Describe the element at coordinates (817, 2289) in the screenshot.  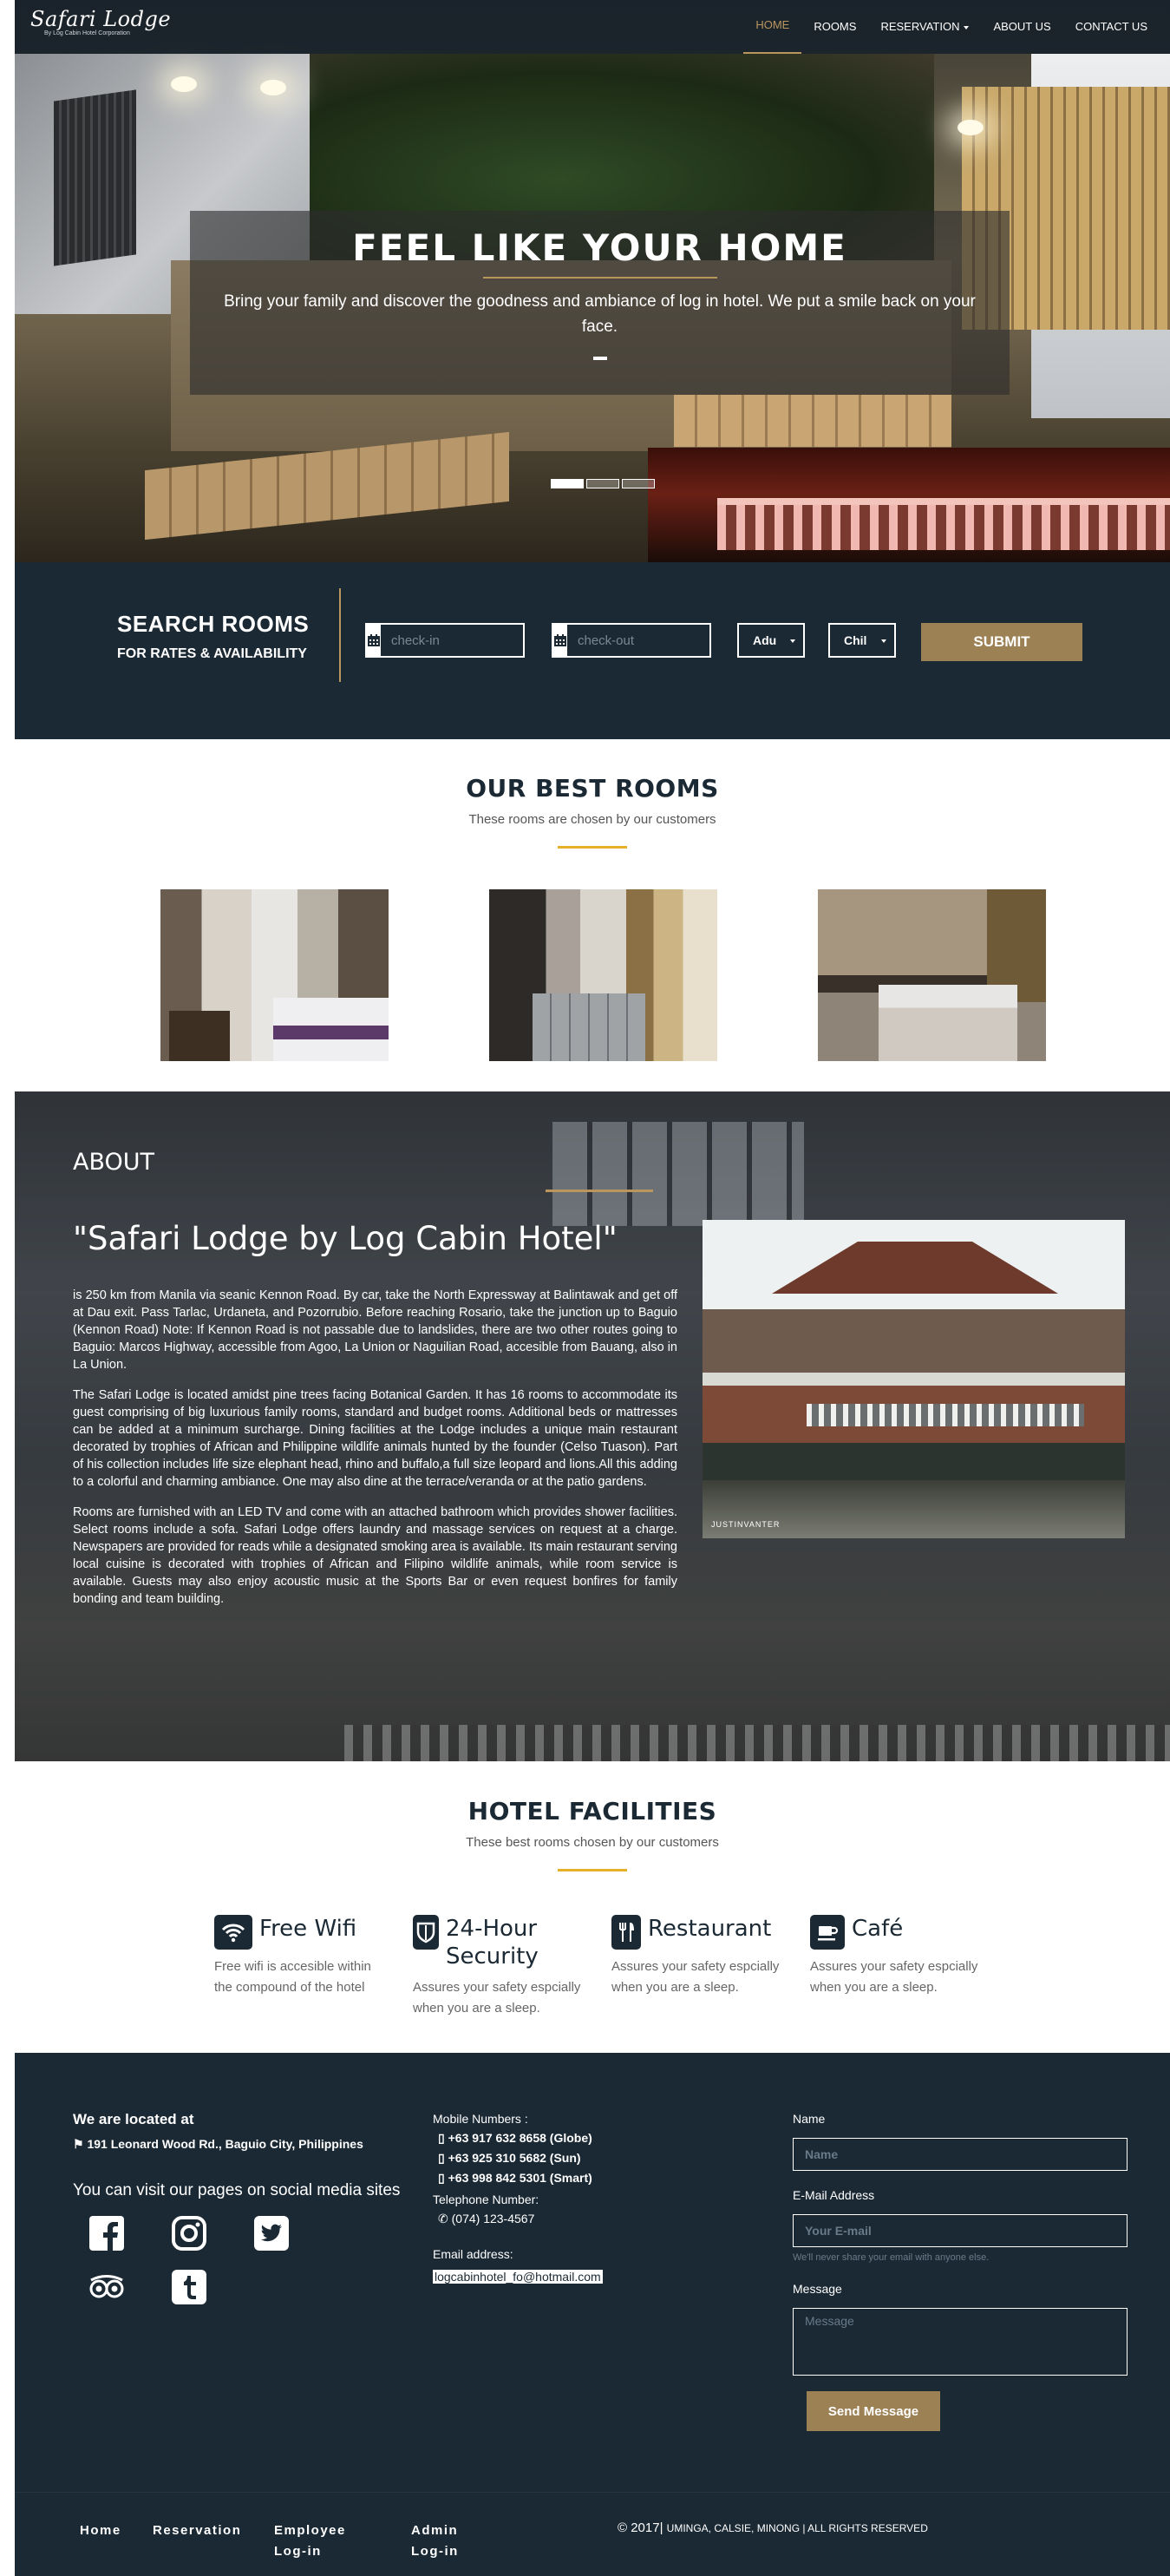
I see `message-label: Message` at that location.